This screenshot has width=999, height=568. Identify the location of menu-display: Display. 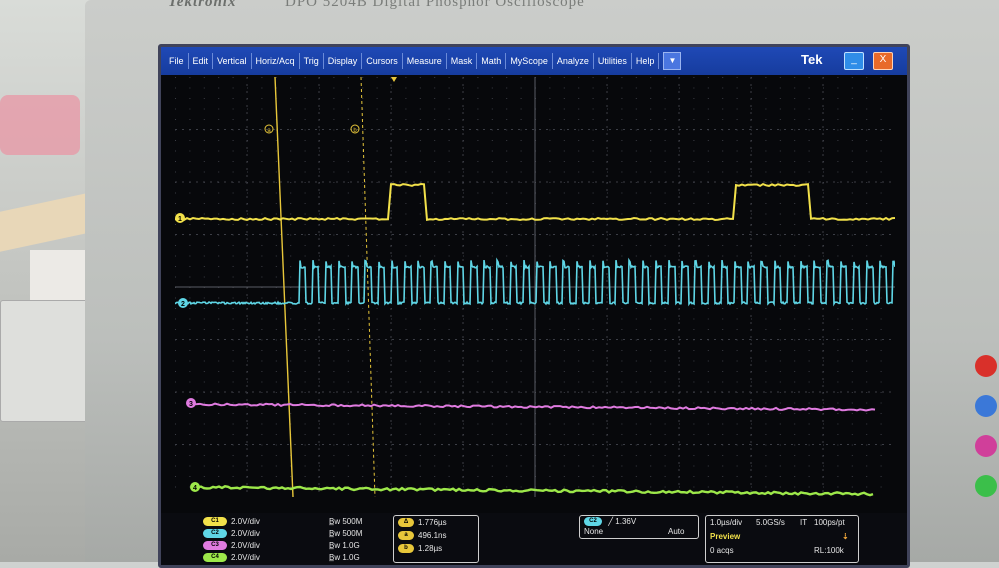
(343, 61).